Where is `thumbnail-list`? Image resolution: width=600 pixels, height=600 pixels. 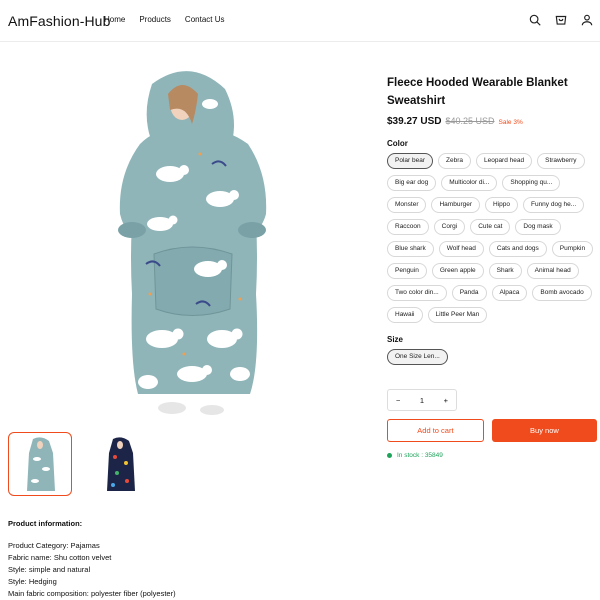
thumbnail-list is located at coordinates (80, 464).